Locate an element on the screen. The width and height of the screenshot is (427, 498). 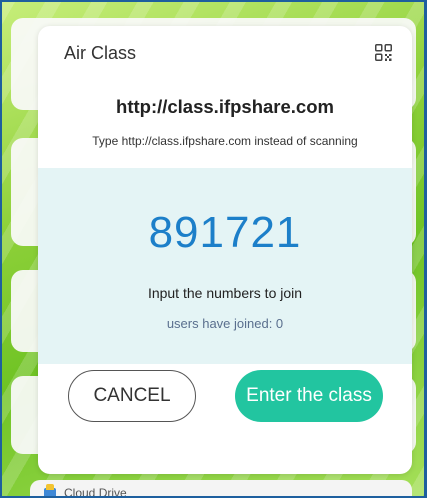
qr-code-icon is located at coordinates (383, 52).